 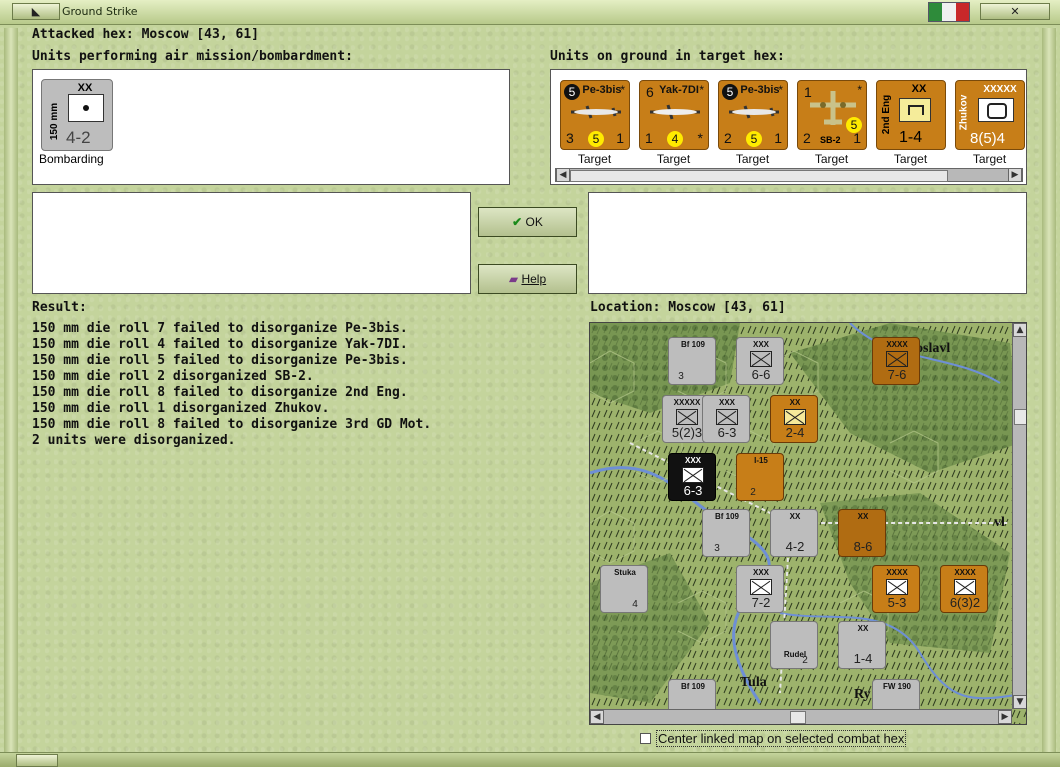 What do you see at coordinates (77, 115) in the screenshot?
I see `unit-counter-150mm: XX 150 mm 4-2` at bounding box center [77, 115].